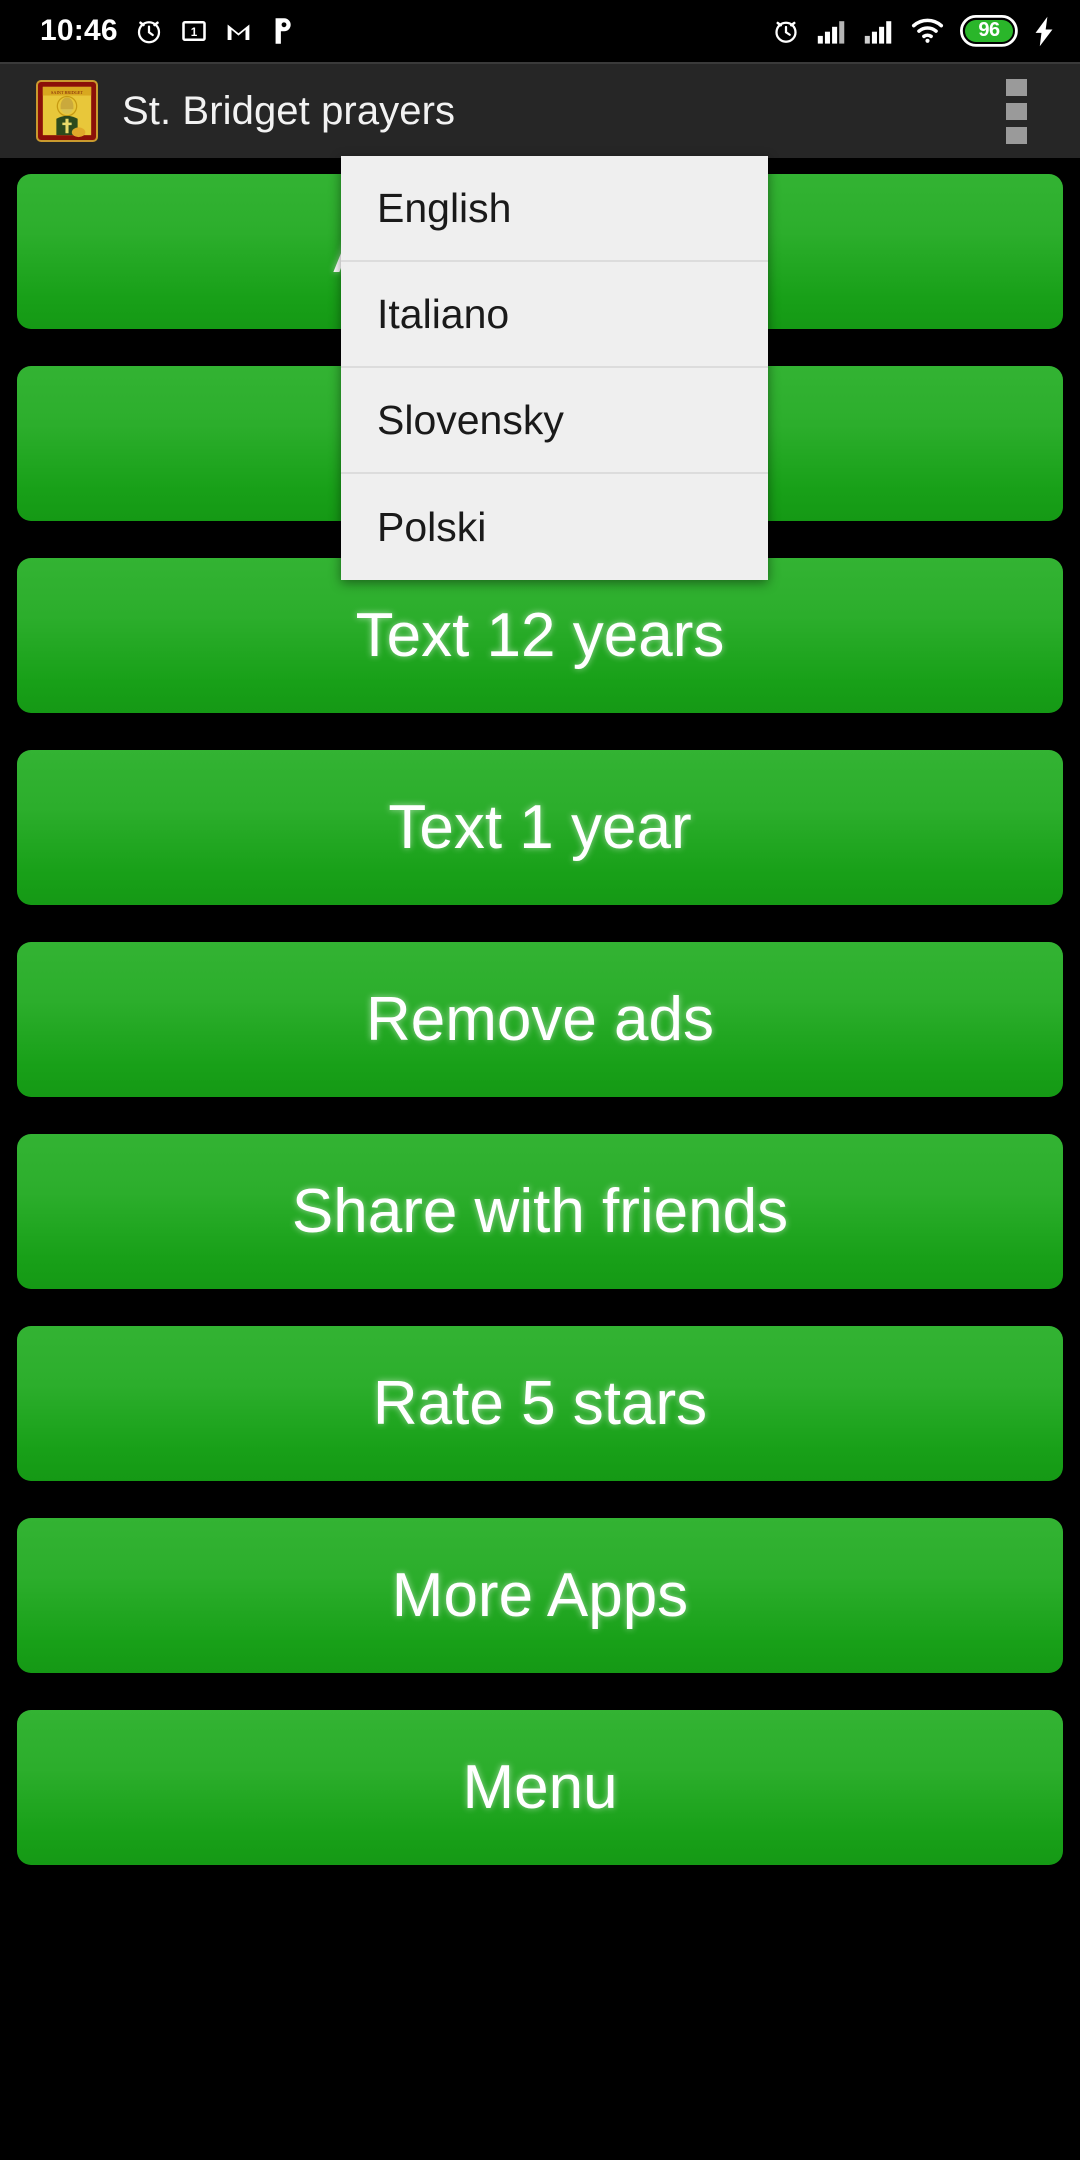 Image resolution: width=1080 pixels, height=2160 pixels. What do you see at coordinates (67, 111) in the screenshot?
I see `st-bridget-app-icon: SAINT BRIDGET` at bounding box center [67, 111].